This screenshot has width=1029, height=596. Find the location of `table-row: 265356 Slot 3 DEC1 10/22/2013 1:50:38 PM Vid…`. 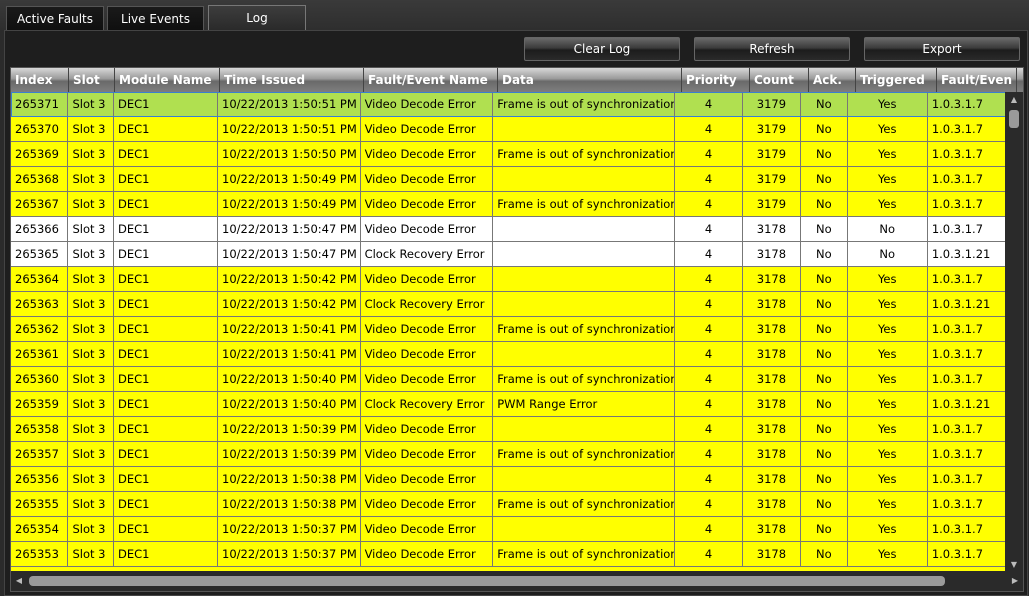

table-row: 265356 Slot 3 DEC1 10/22/2013 1:50:38 PM Vid… is located at coordinates (509, 479).